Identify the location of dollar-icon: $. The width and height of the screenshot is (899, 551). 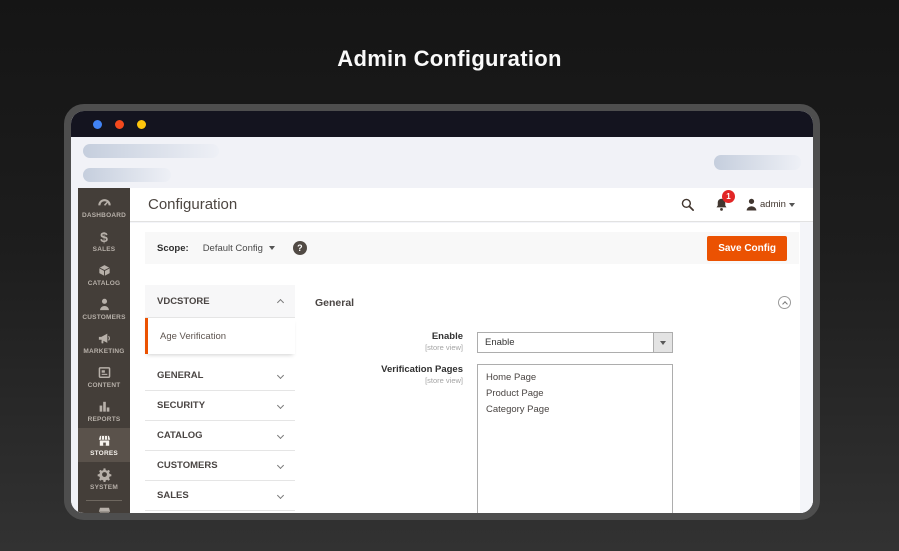
(104, 236).